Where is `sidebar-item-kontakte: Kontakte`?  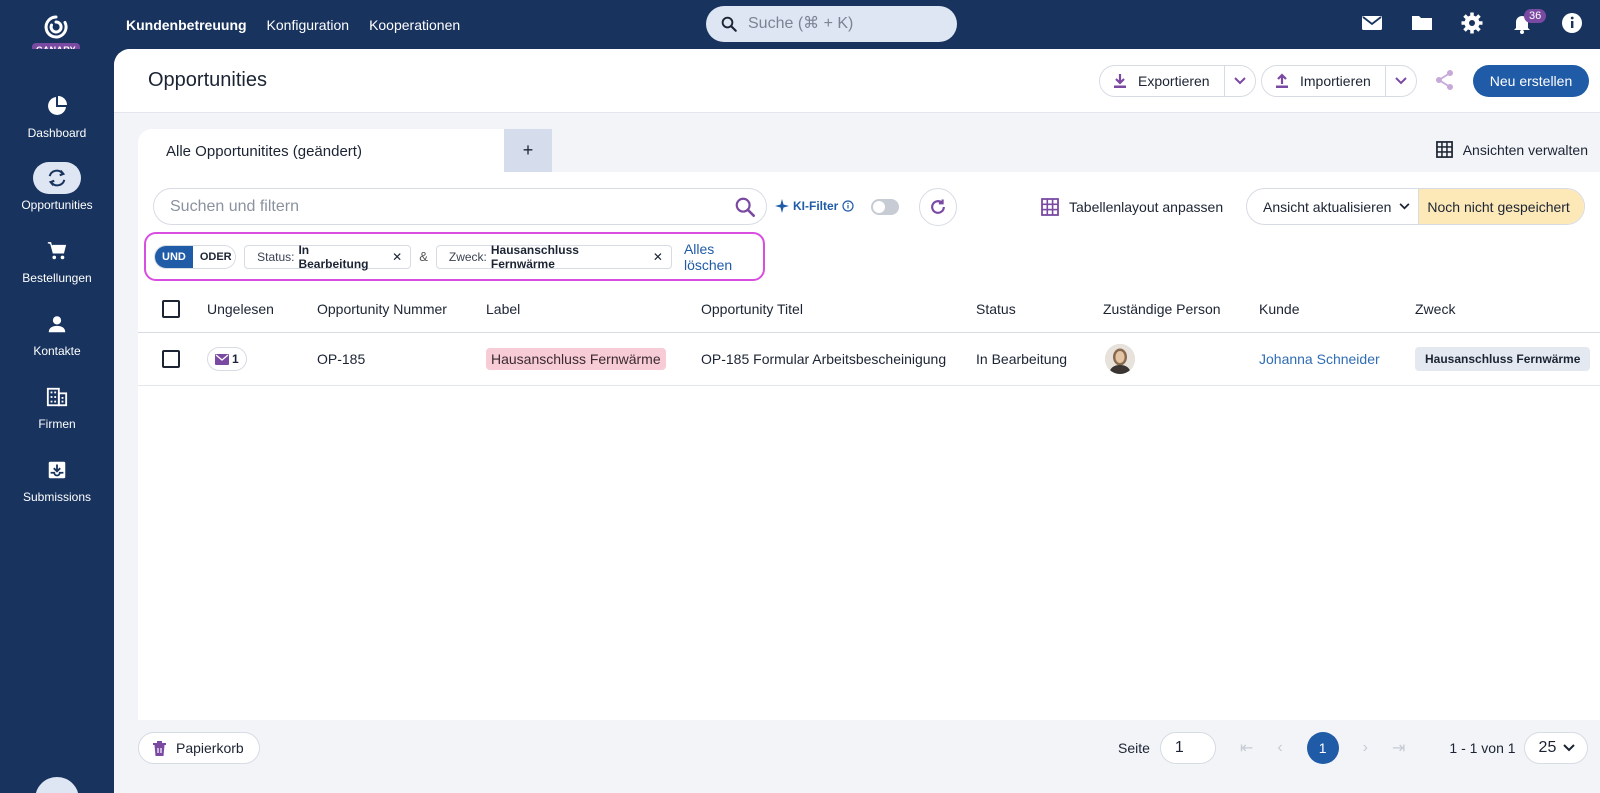 sidebar-item-kontakte: Kontakte is located at coordinates (57, 333).